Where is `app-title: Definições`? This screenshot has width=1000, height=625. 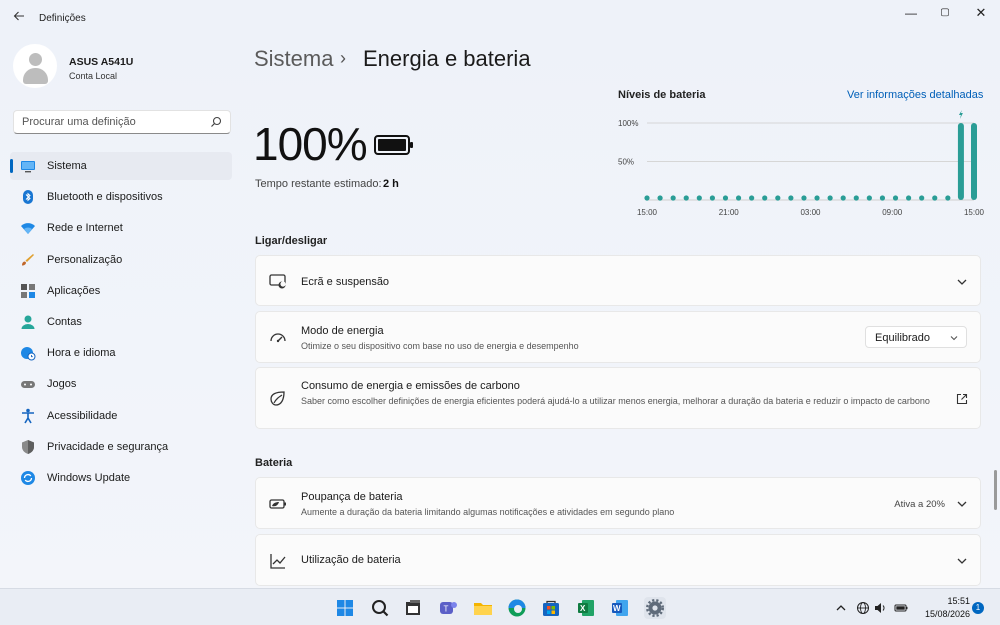 app-title: Definições is located at coordinates (62, 18).